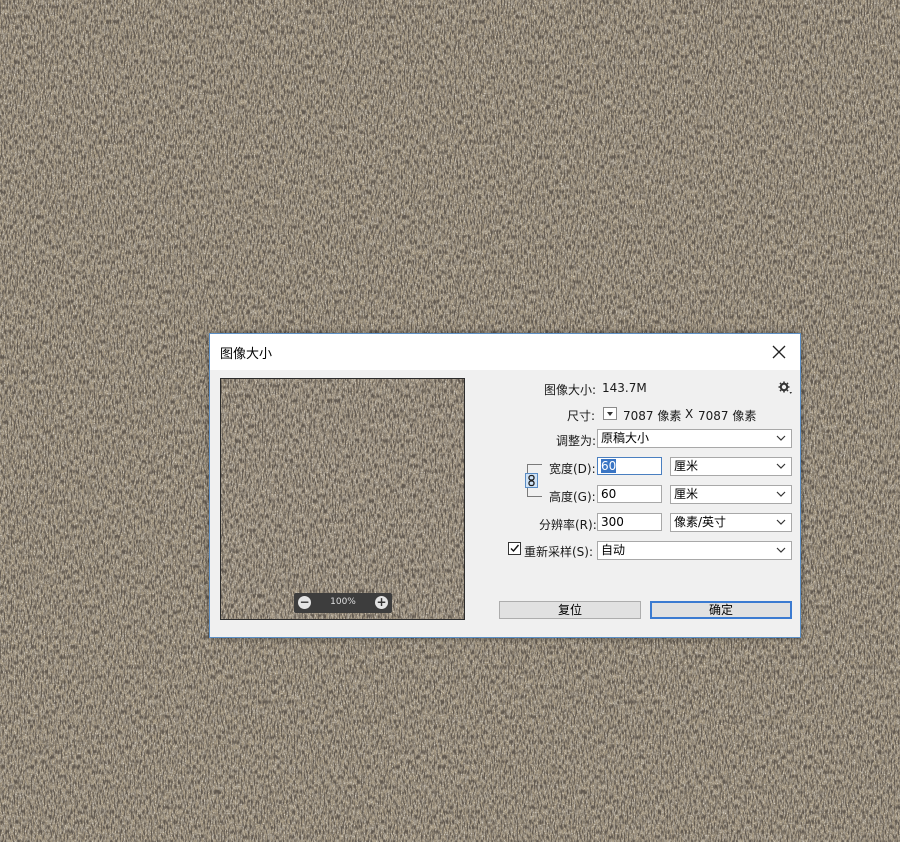 This screenshot has width=900, height=842. What do you see at coordinates (629, 494) in the screenshot?
I see `height-input: 60` at bounding box center [629, 494].